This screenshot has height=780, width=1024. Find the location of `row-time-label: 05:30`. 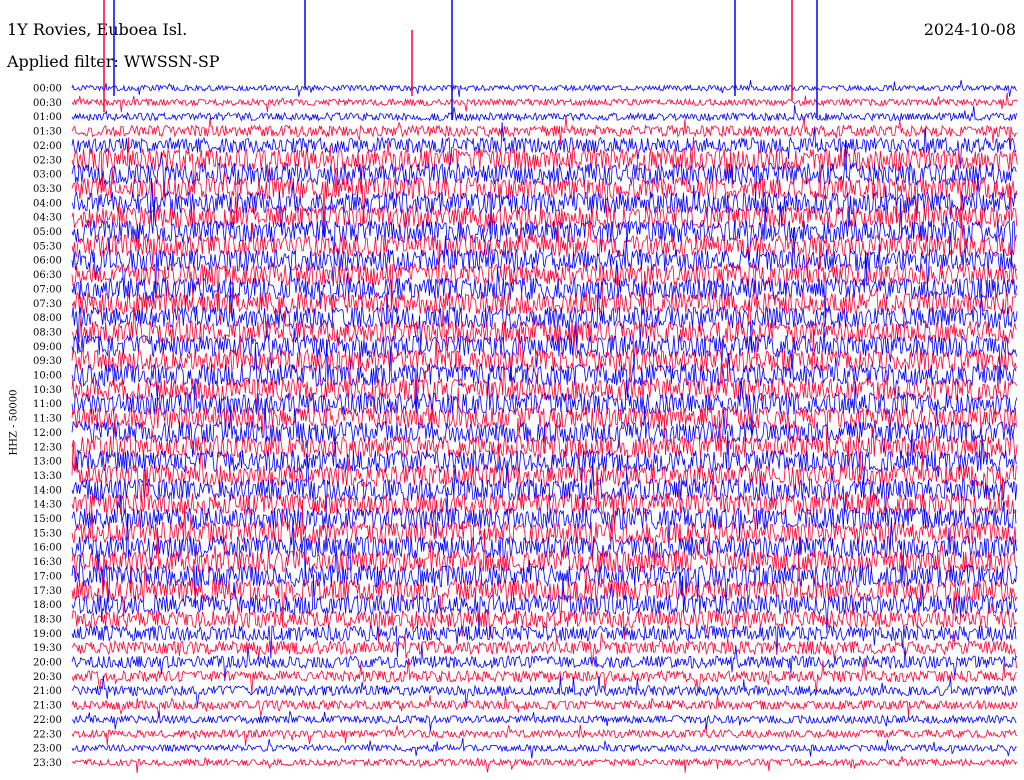

row-time-label: 05:30 is located at coordinates (47, 246).